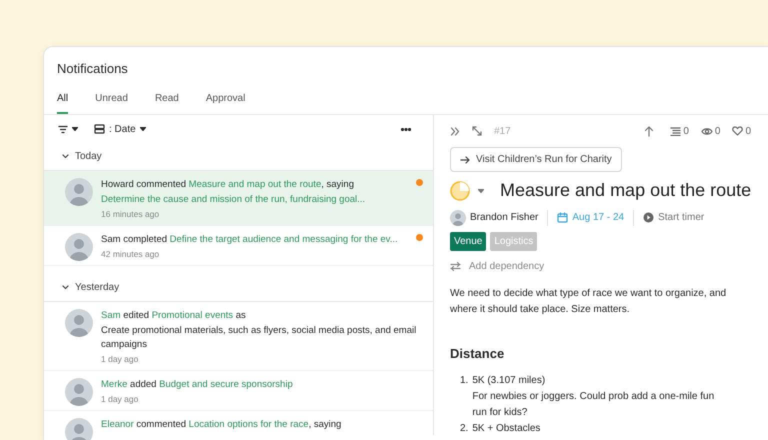  What do you see at coordinates (130, 254) in the screenshot?
I see `timestamp: 42 minutes ago` at bounding box center [130, 254].